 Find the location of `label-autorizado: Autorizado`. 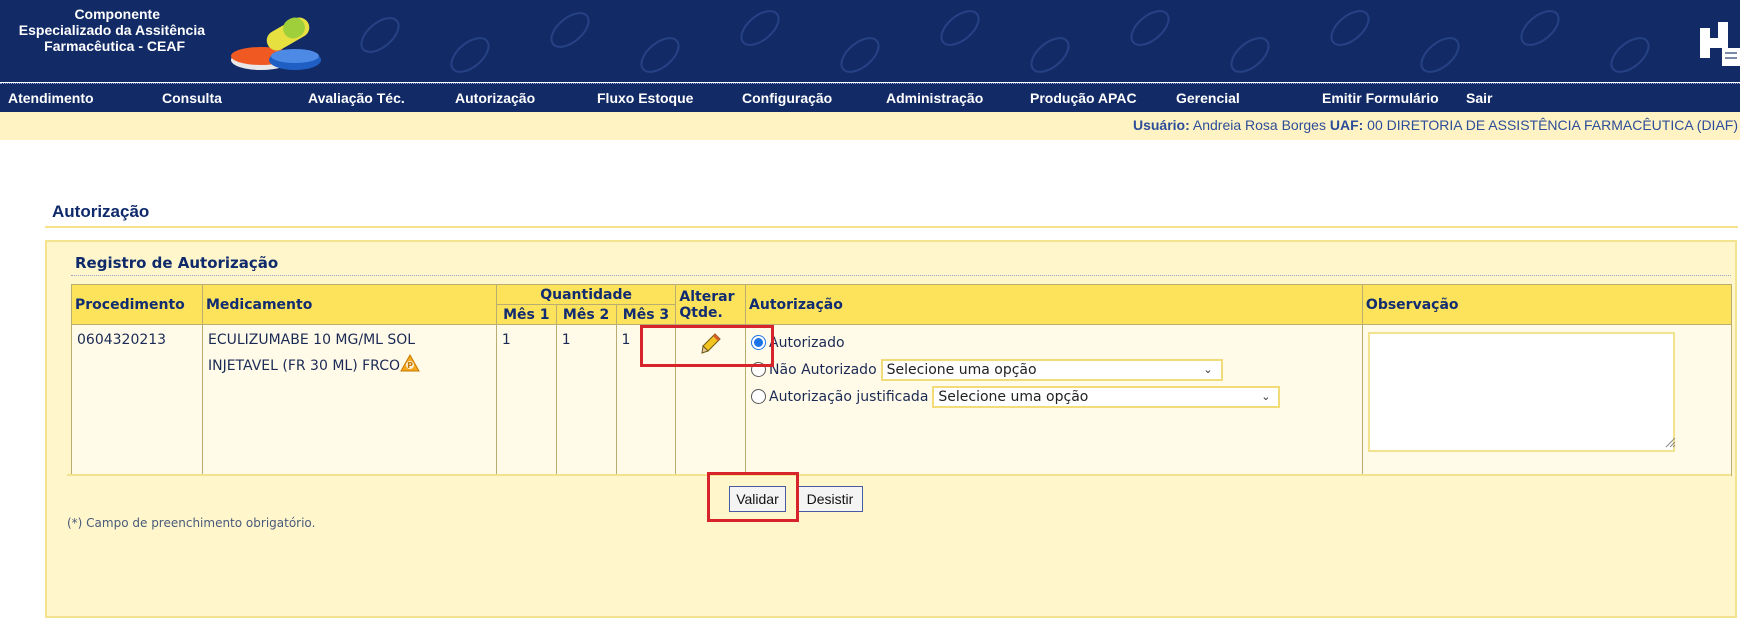

label-autorizado: Autorizado is located at coordinates (807, 342).